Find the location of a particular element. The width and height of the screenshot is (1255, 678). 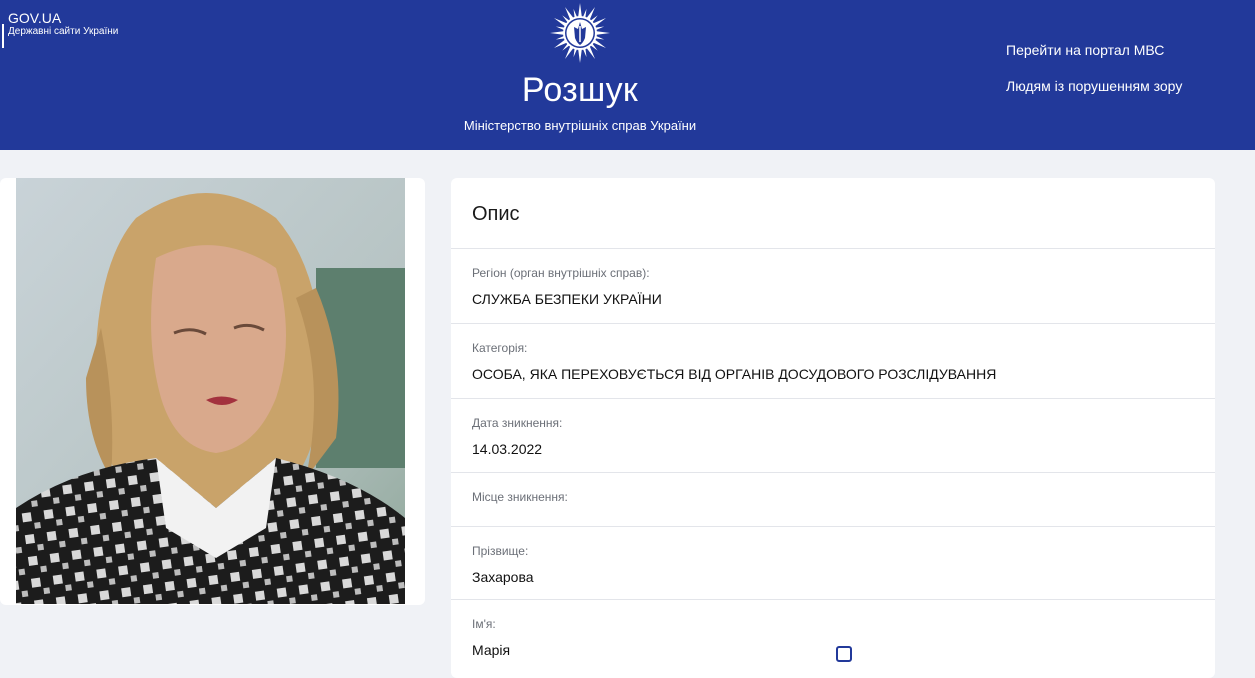

accessibility-link: Людям із порушенням зору is located at coordinates (1094, 86).